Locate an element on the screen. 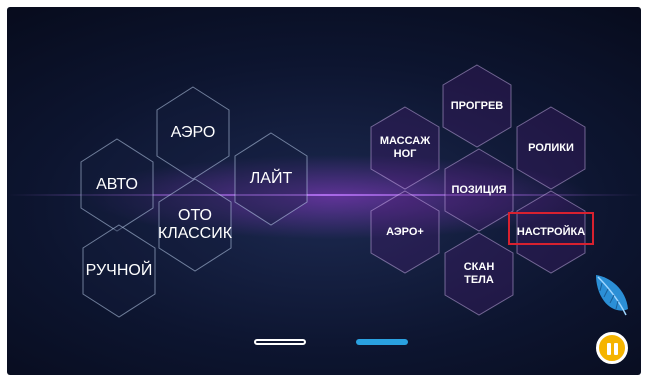 Image resolution: width=648 pixels, height=383 pixels. setting-progrev-label: ПРОГРЕВ is located at coordinates (477, 105).